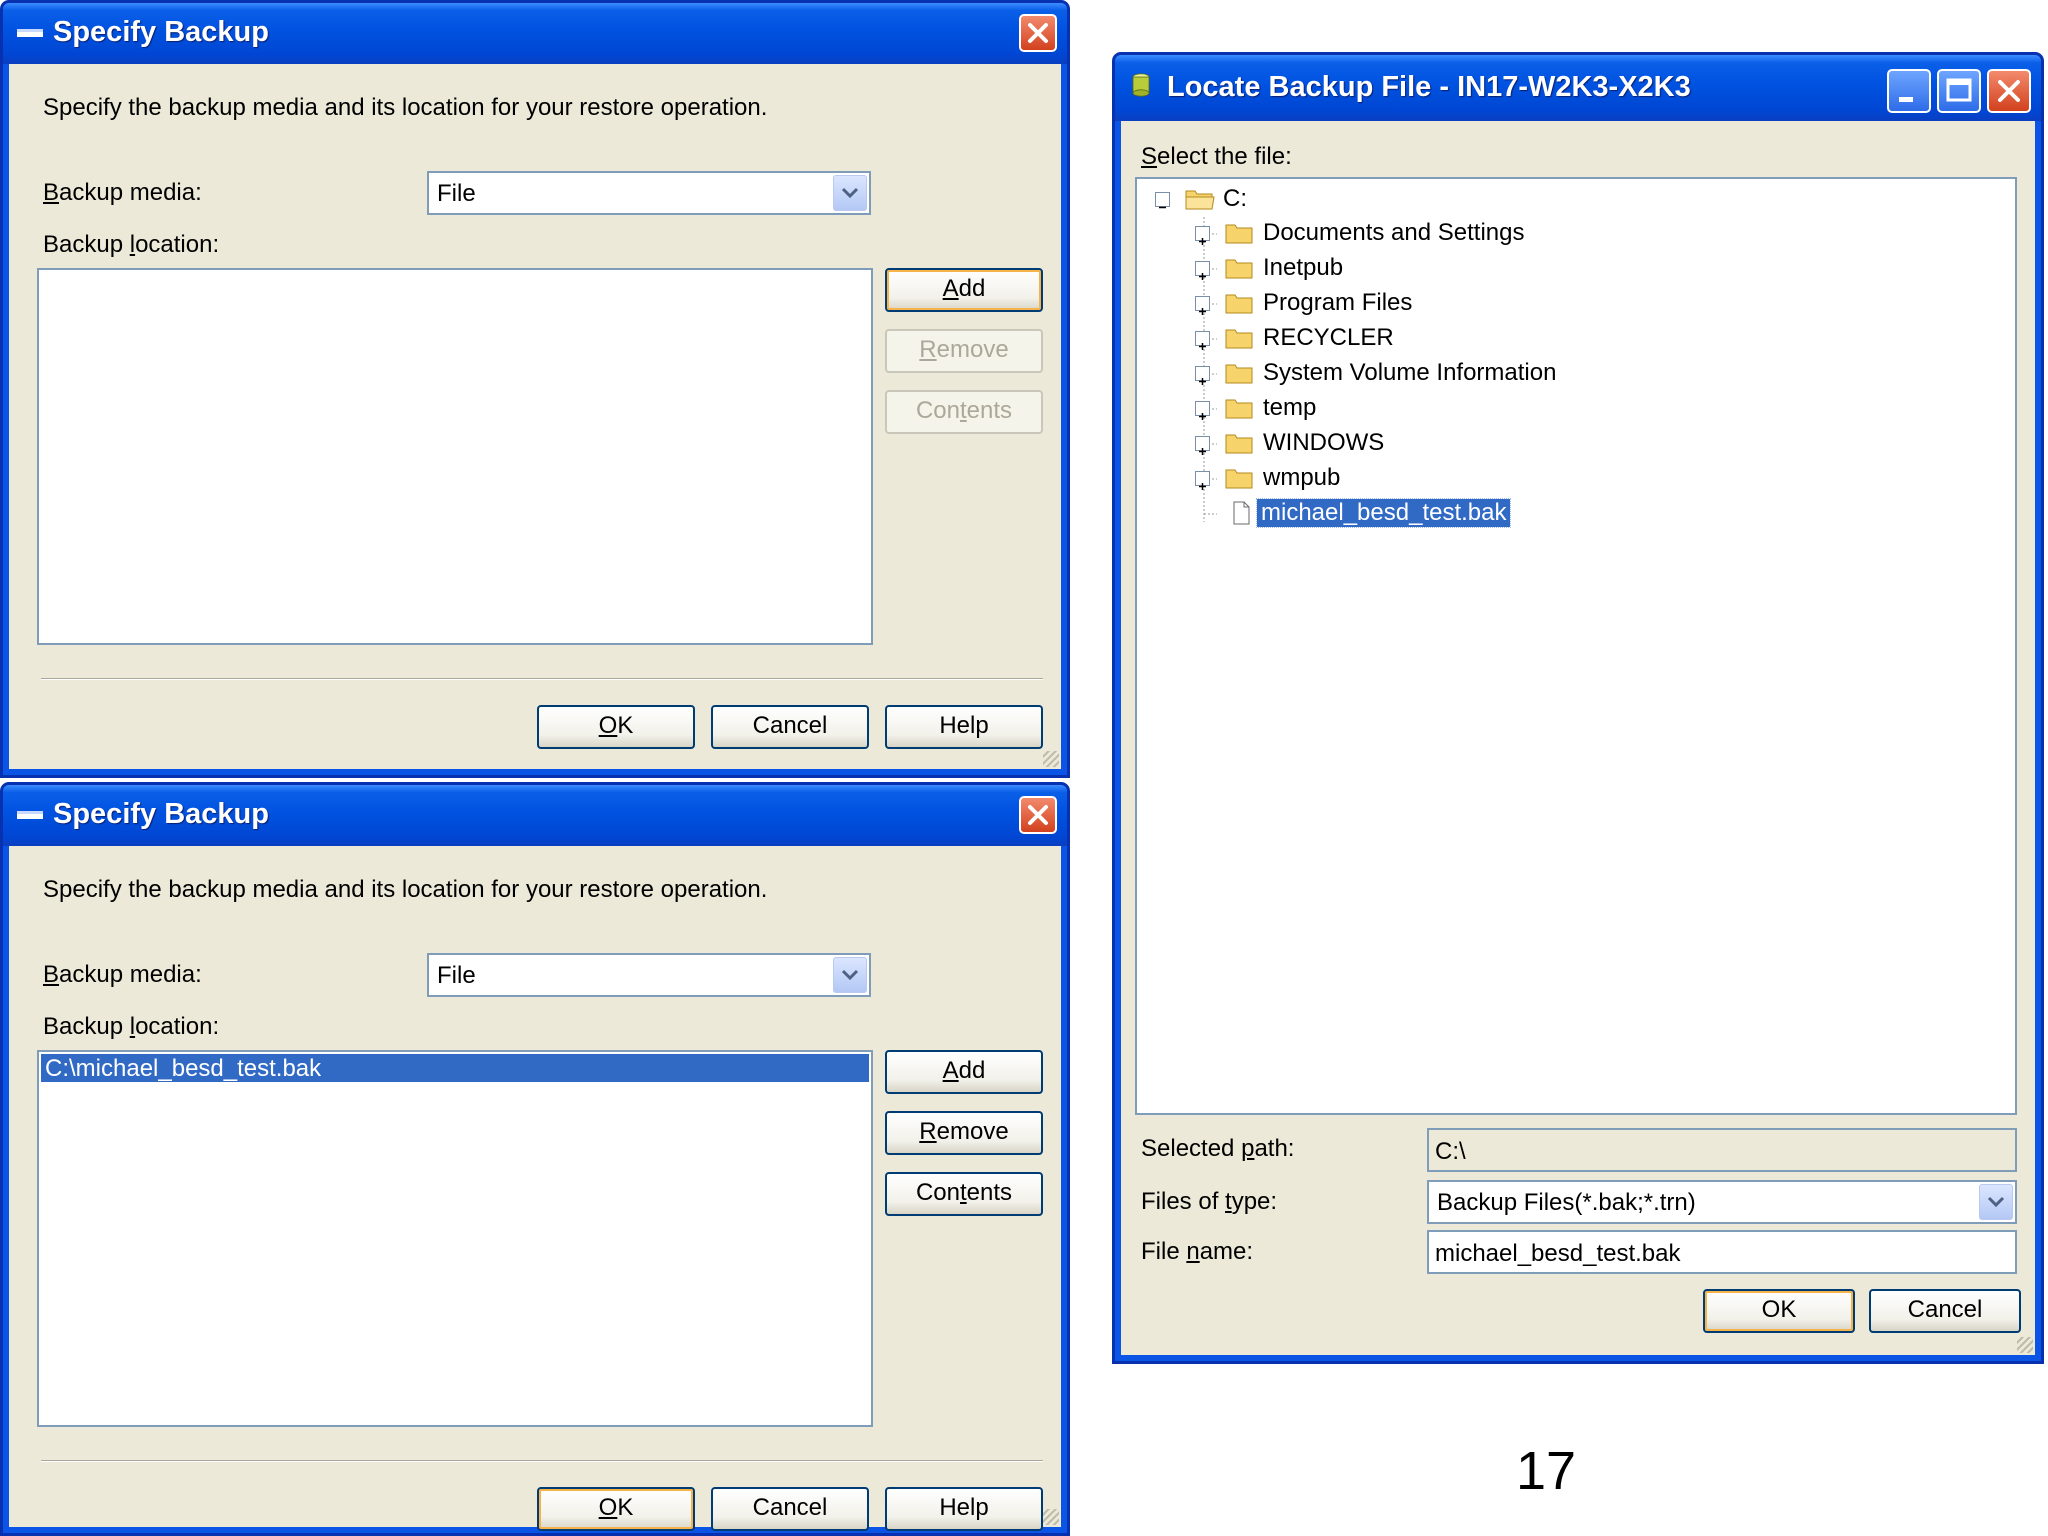  Describe the element at coordinates (1906, 99) in the screenshot. I see `minimize-icon` at that location.